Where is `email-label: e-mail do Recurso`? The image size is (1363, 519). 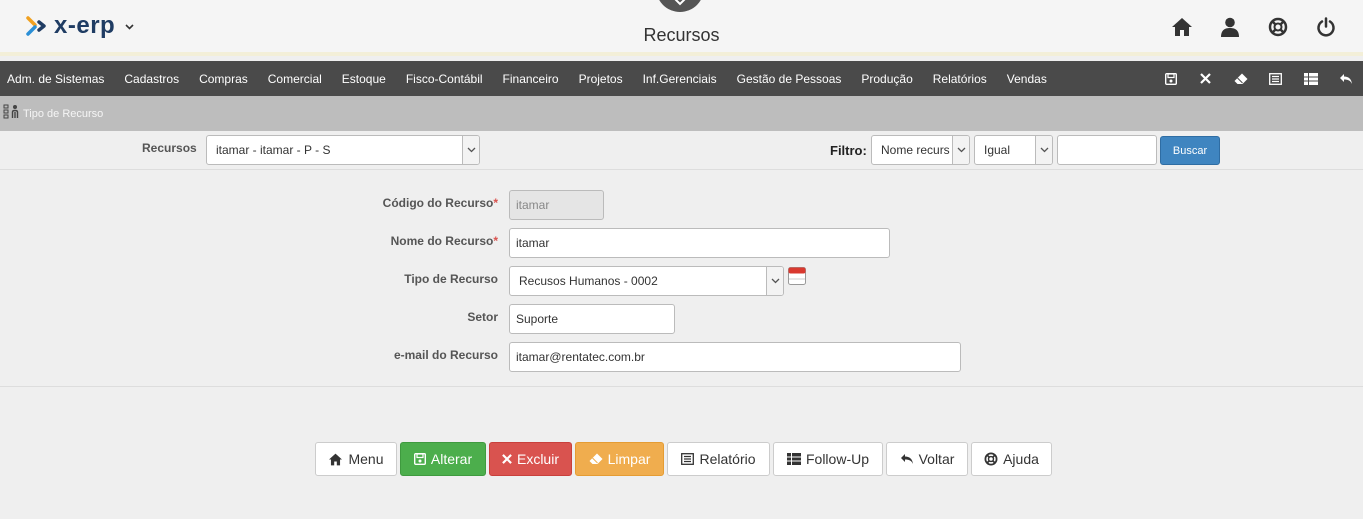
email-label: e-mail do Recurso is located at coordinates (445, 355).